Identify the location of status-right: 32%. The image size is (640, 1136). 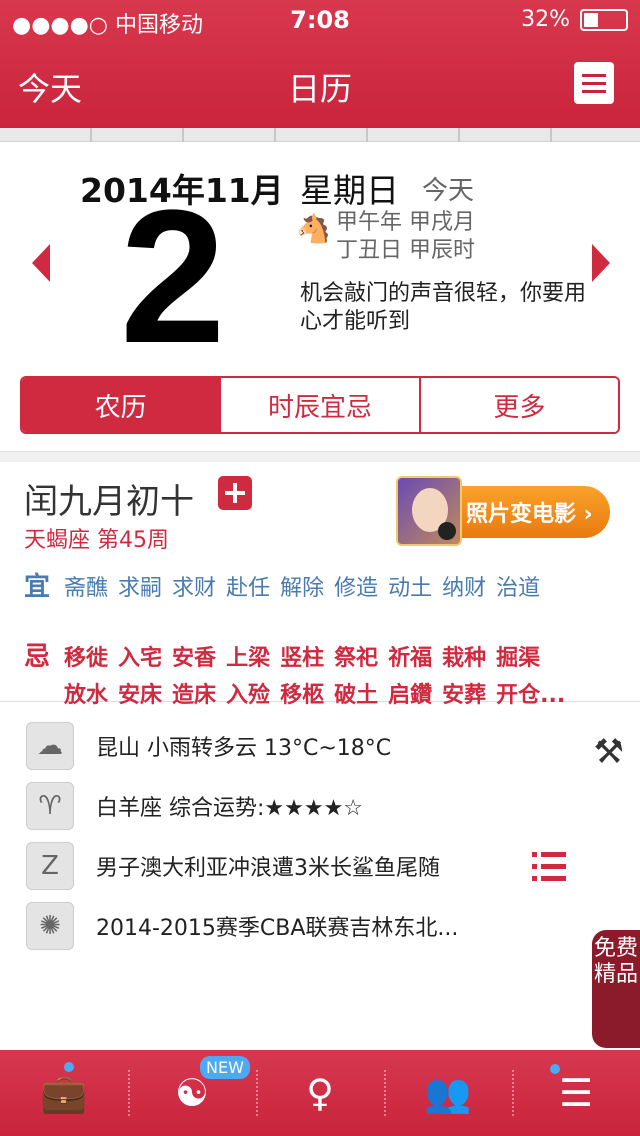
(574, 19).